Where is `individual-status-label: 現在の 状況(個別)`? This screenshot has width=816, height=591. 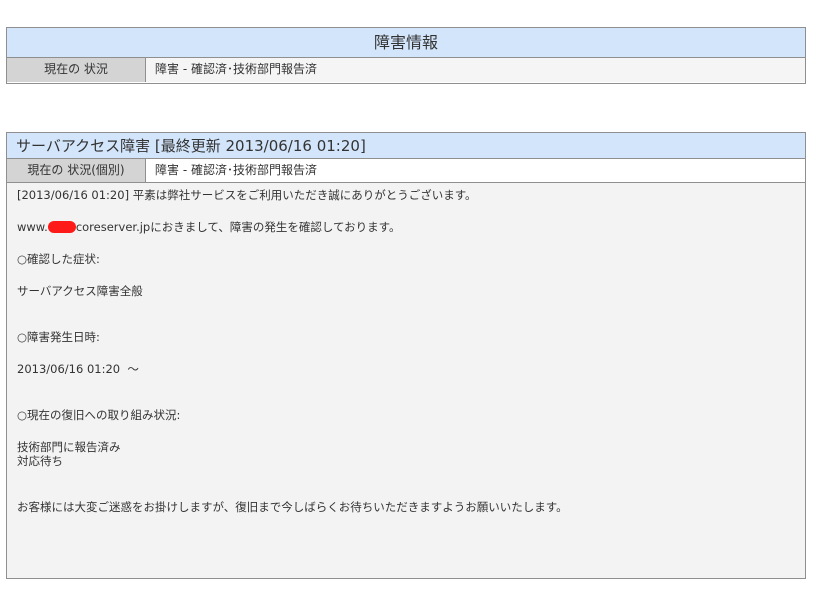 individual-status-label: 現在の 状況(個別) is located at coordinates (76, 170).